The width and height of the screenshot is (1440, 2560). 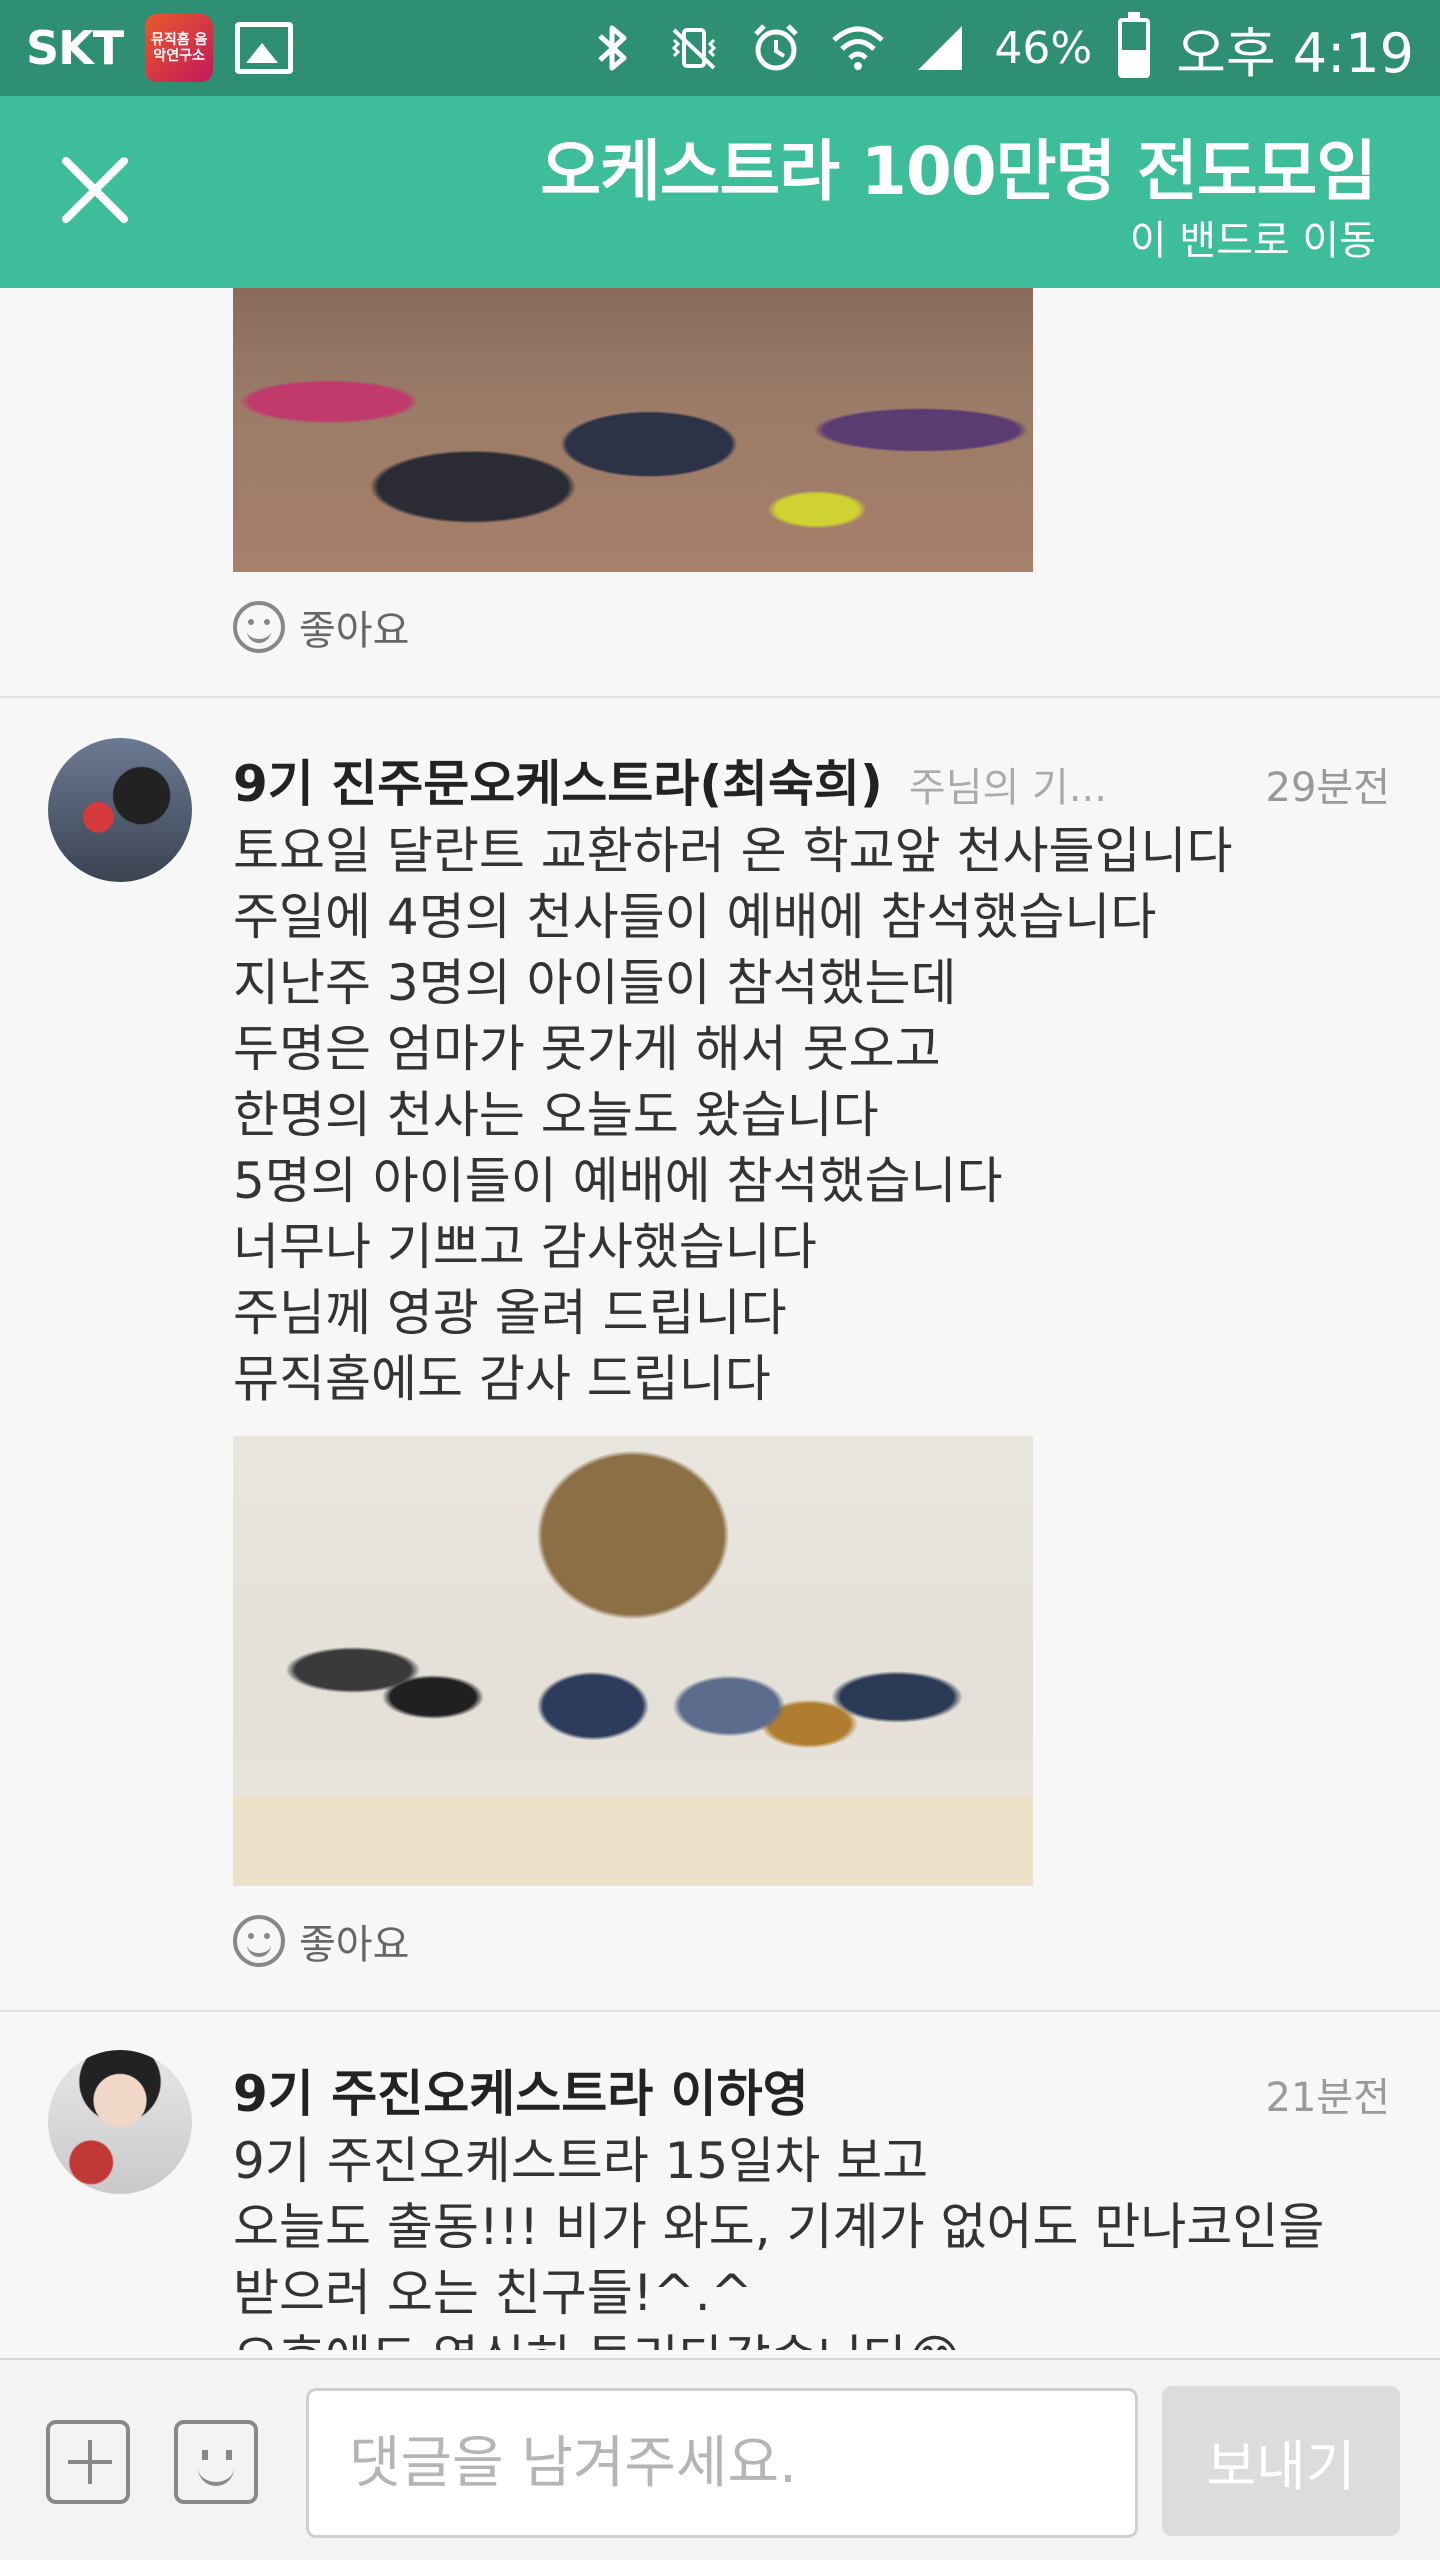 What do you see at coordinates (1281, 2461) in the screenshot?
I see `send-button: 보내기` at bounding box center [1281, 2461].